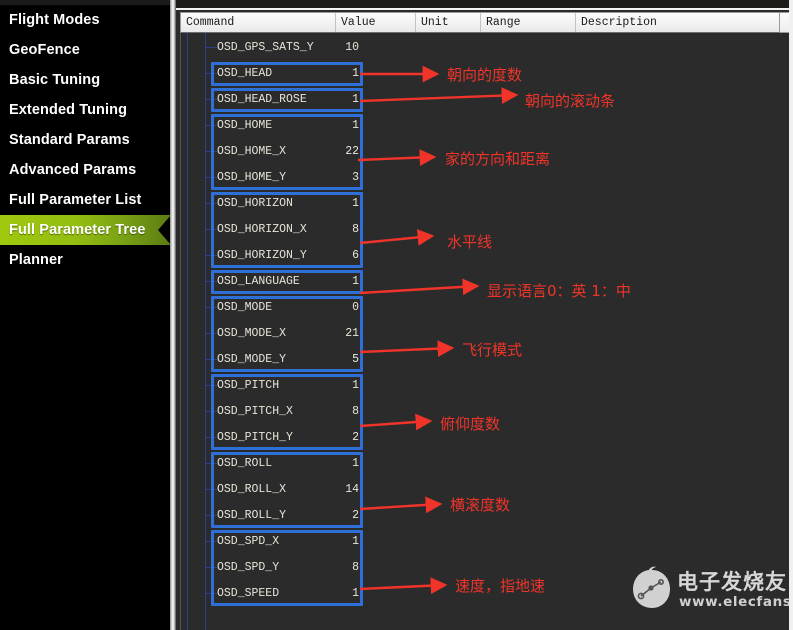  Describe the element at coordinates (262, 255) in the screenshot. I see `cell-command: OSD_HORIZON_Y` at that location.